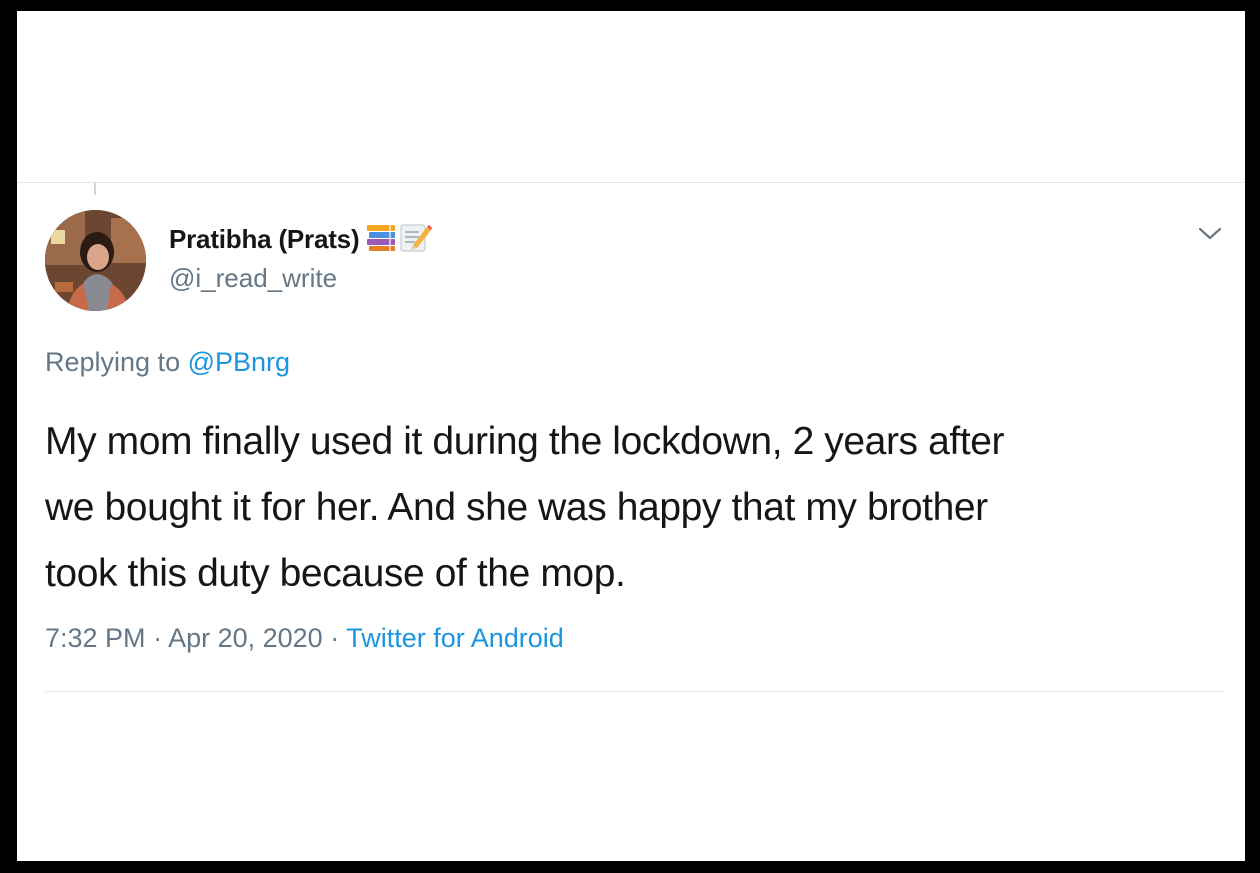  I want to click on chevron-down-icon, so click(1210, 233).